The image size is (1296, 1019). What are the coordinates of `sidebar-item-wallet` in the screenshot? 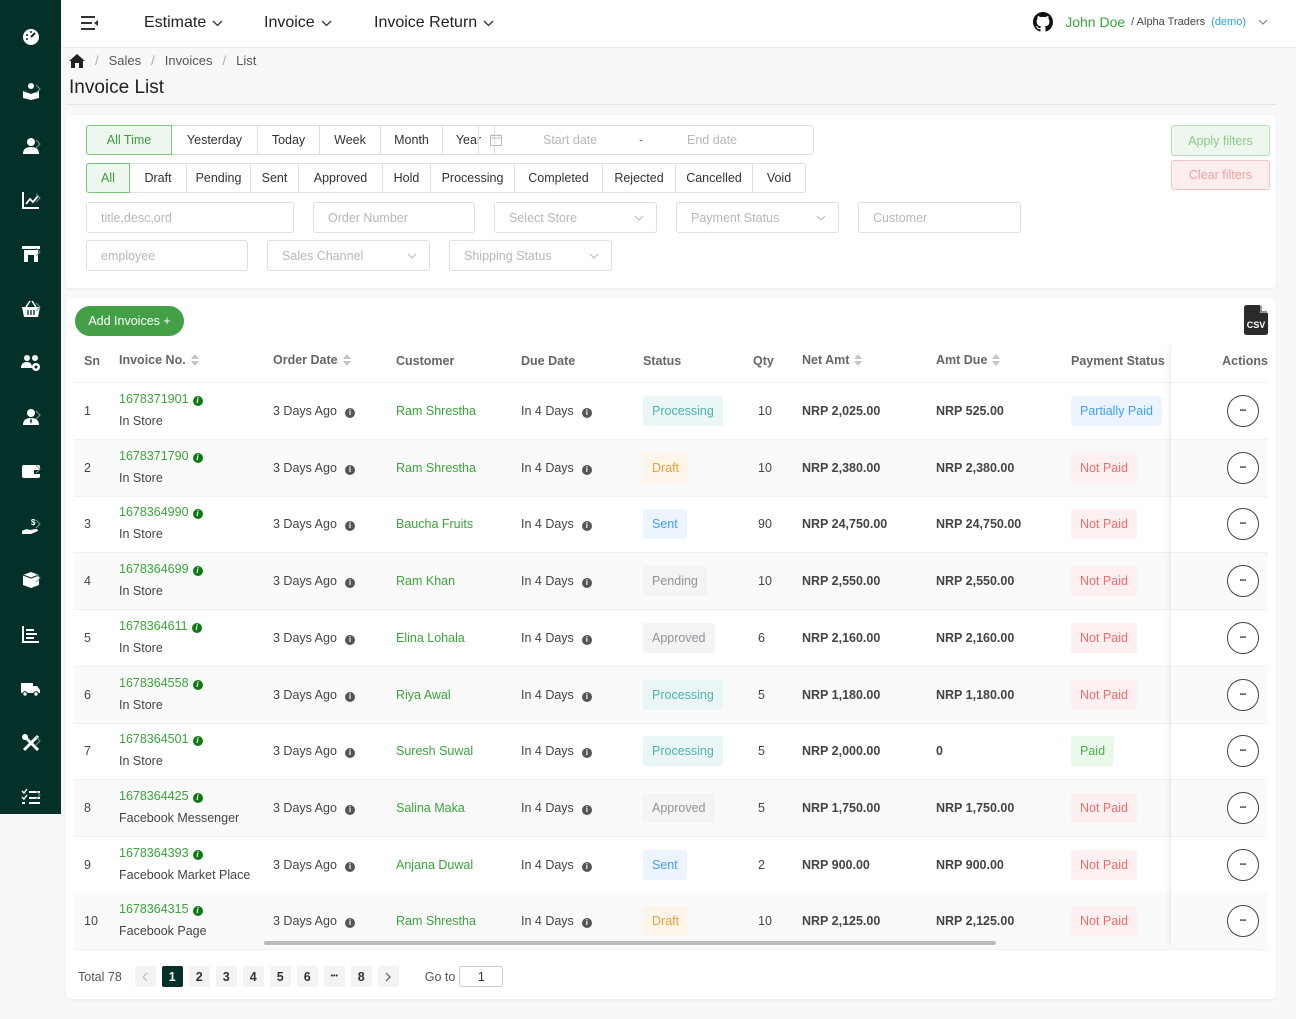 It's located at (30, 471).